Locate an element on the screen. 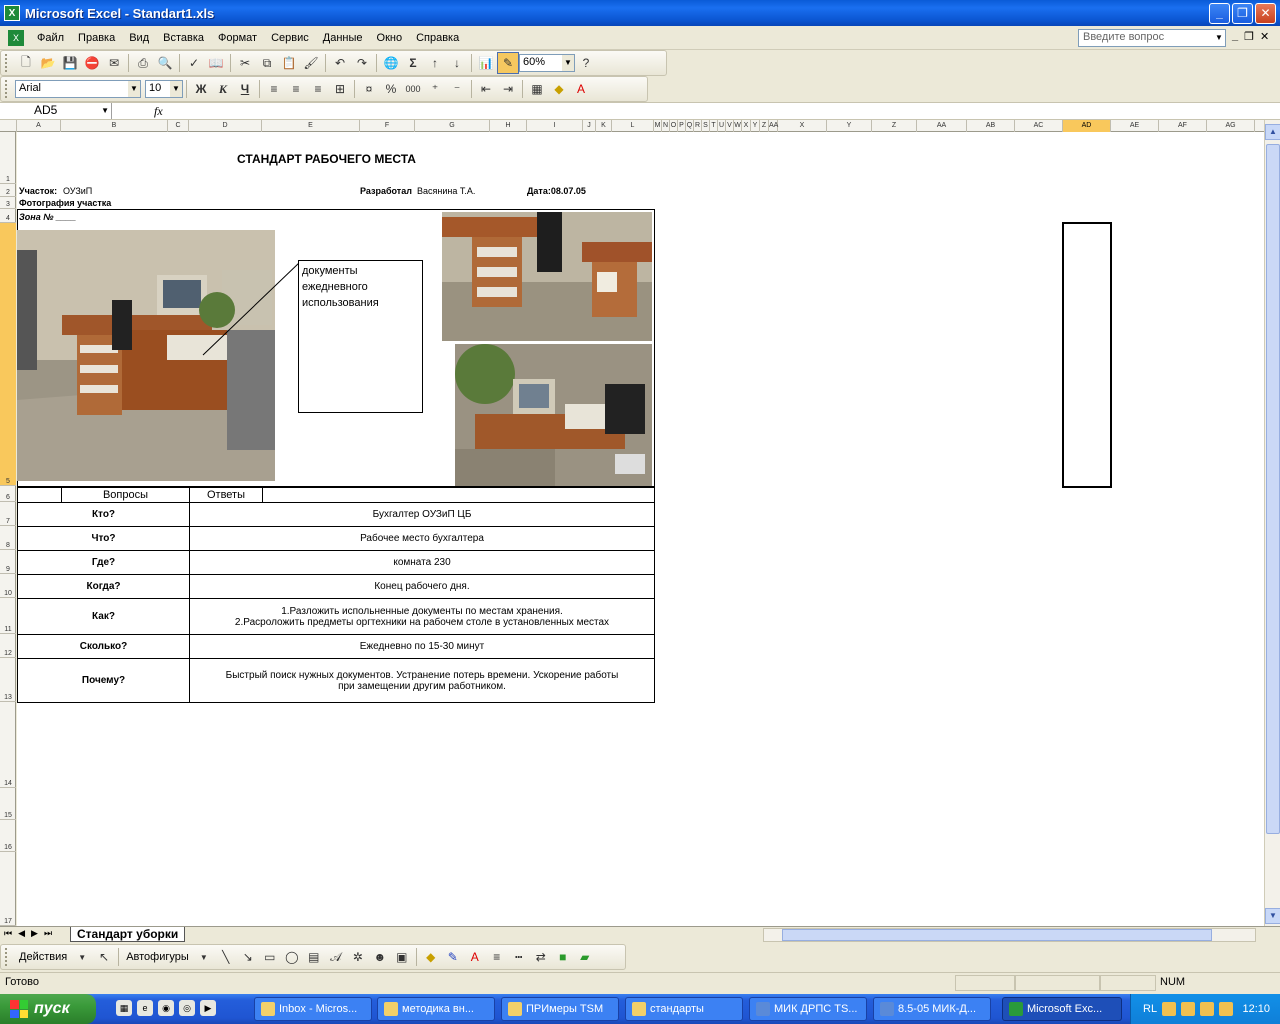 Image resolution: width=1280 pixels, height=1024 pixels. column-header: L is located at coordinates (633, 126).